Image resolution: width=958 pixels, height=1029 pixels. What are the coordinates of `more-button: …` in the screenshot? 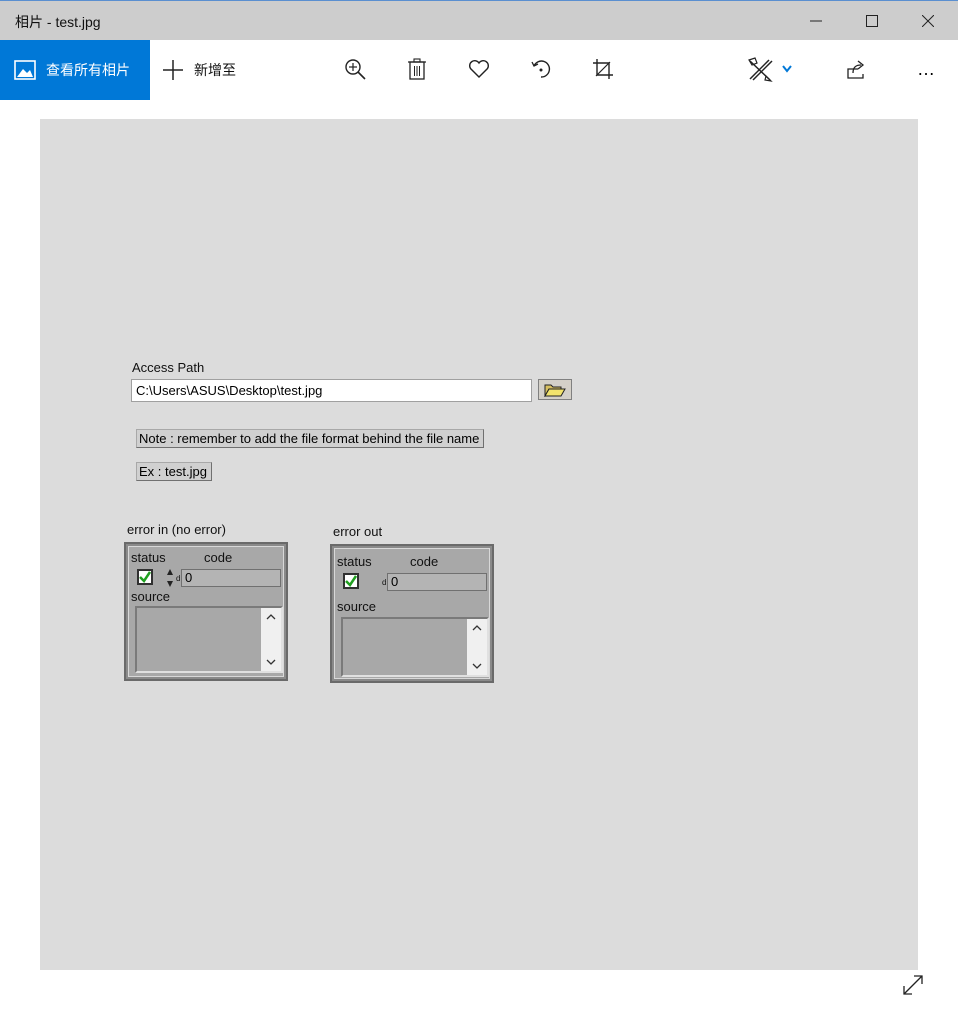 It's located at (927, 69).